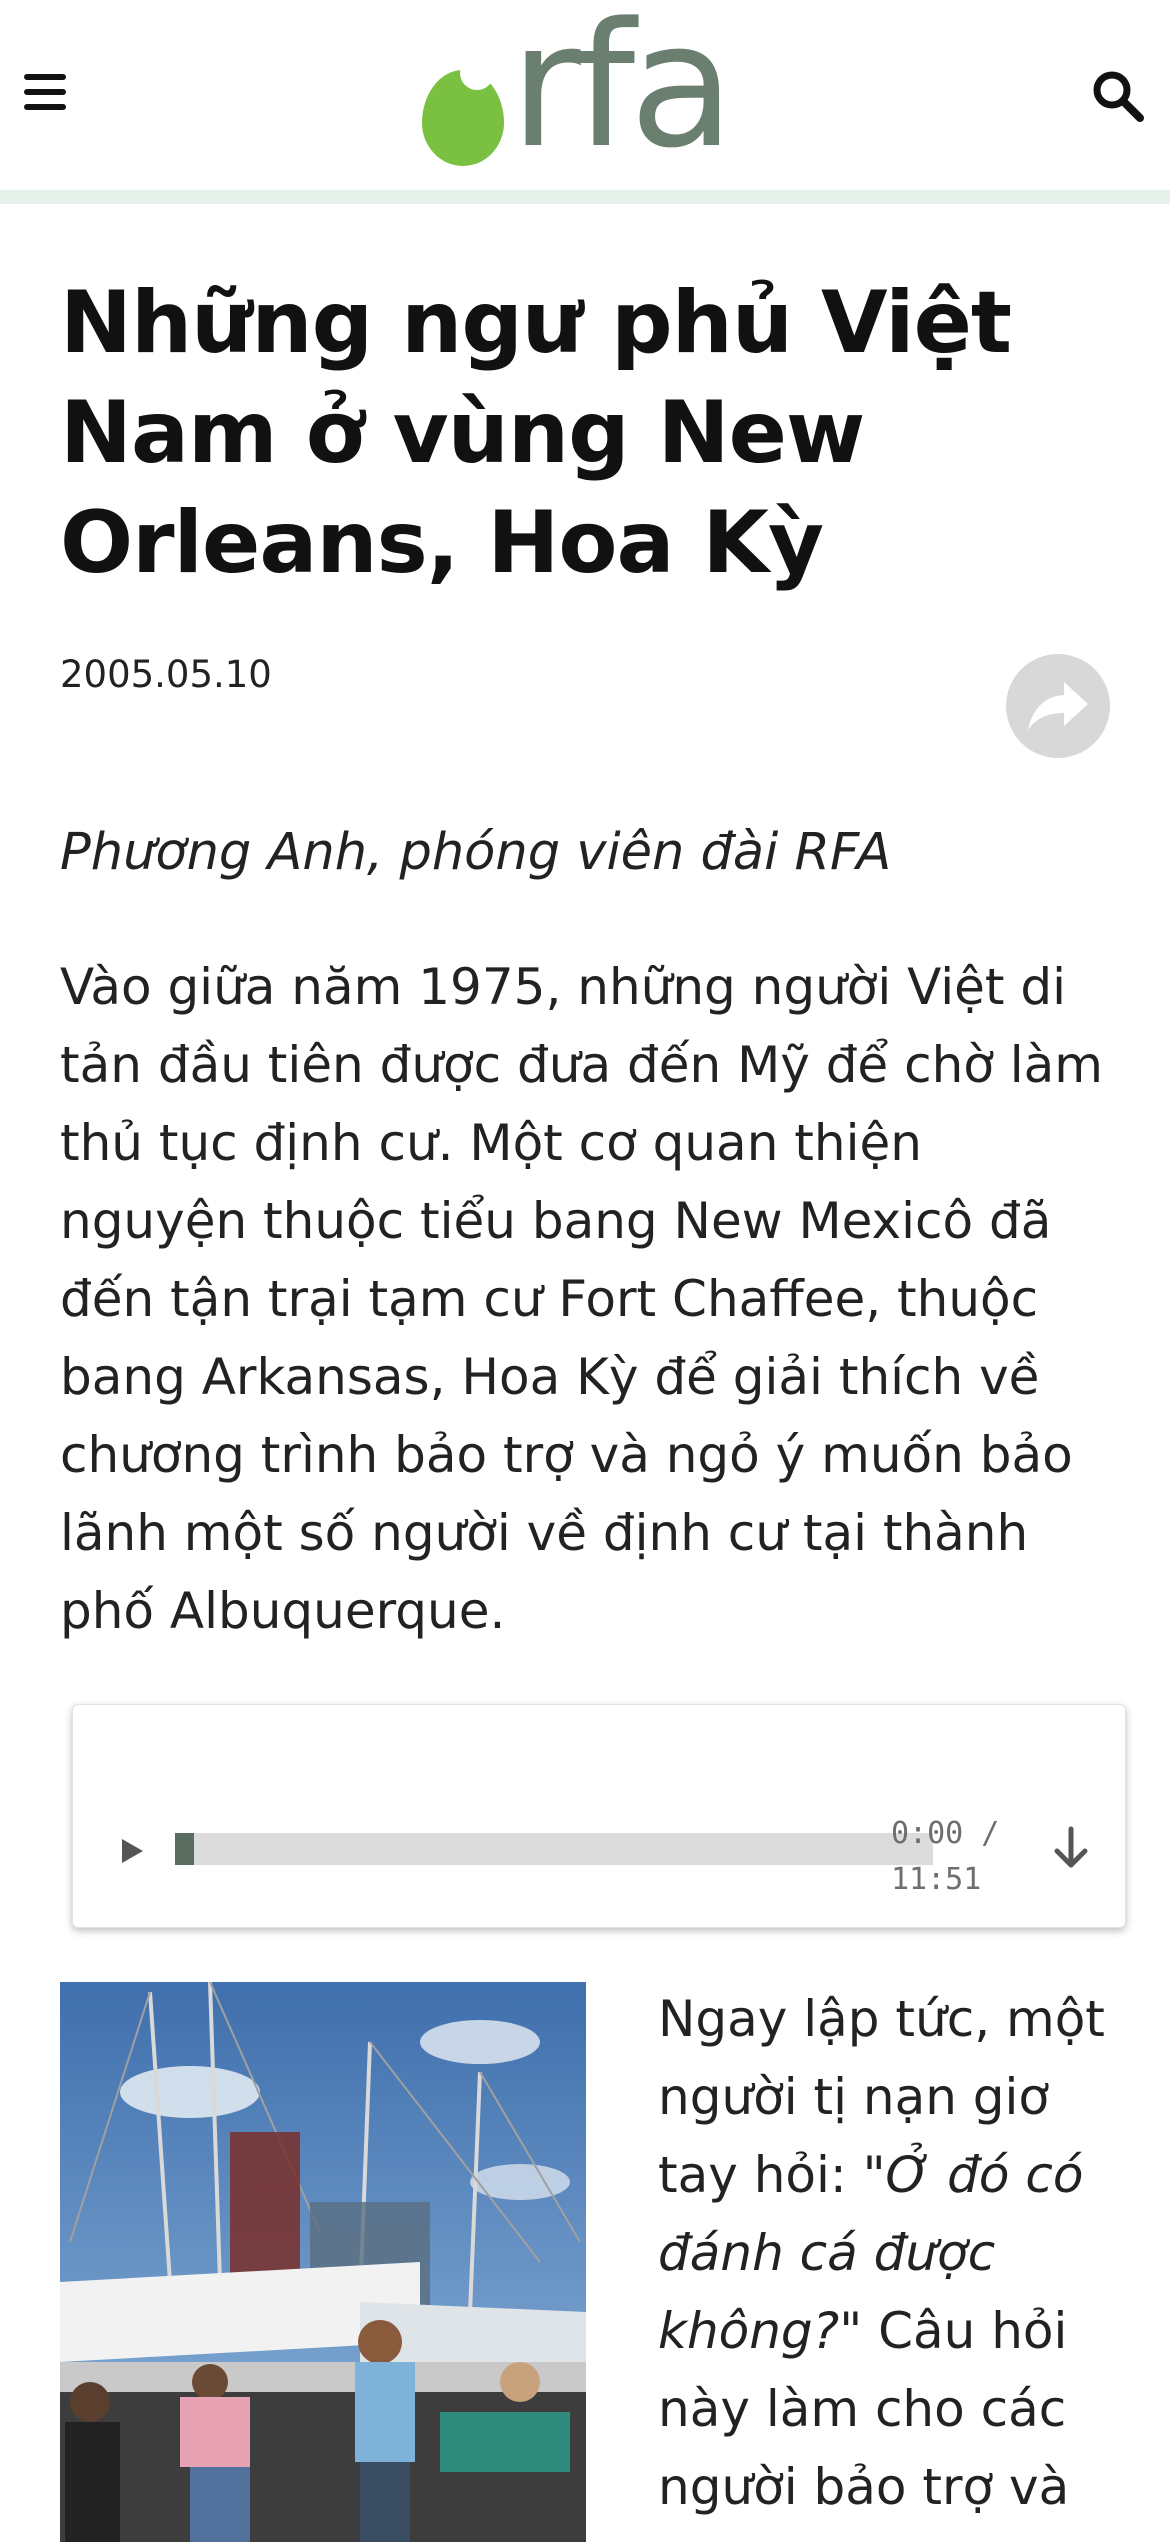 Image resolution: width=1170 pixels, height=2542 pixels. I want to click on logo-wordmark: rfa, so click(622, 93).